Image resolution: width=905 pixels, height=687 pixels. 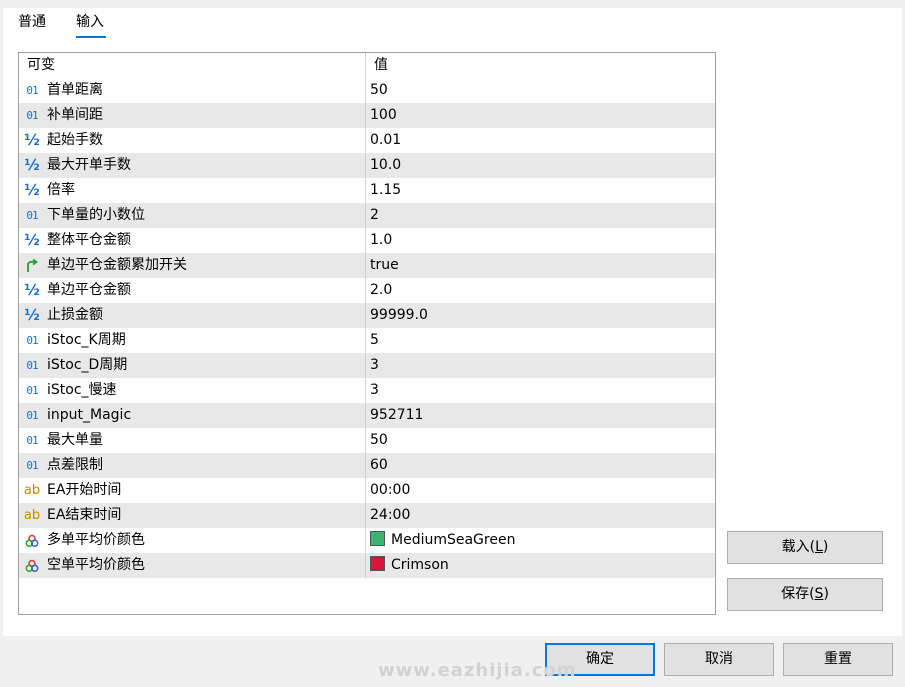 What do you see at coordinates (540, 315) in the screenshot?
I see `variable-value-cell: 99999.0` at bounding box center [540, 315].